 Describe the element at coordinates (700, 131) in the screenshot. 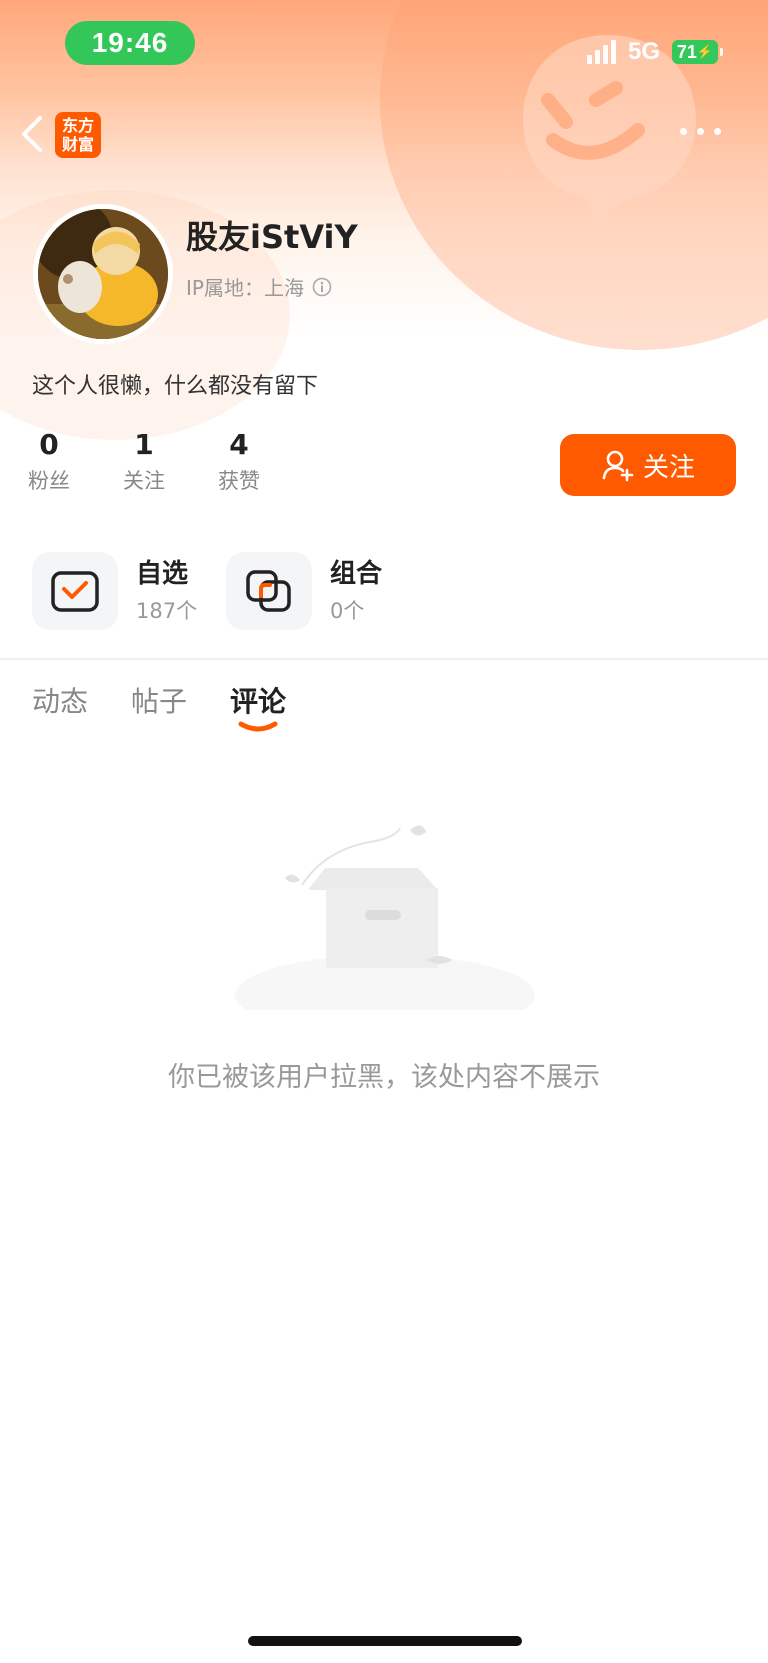

I see `more-options-button` at that location.